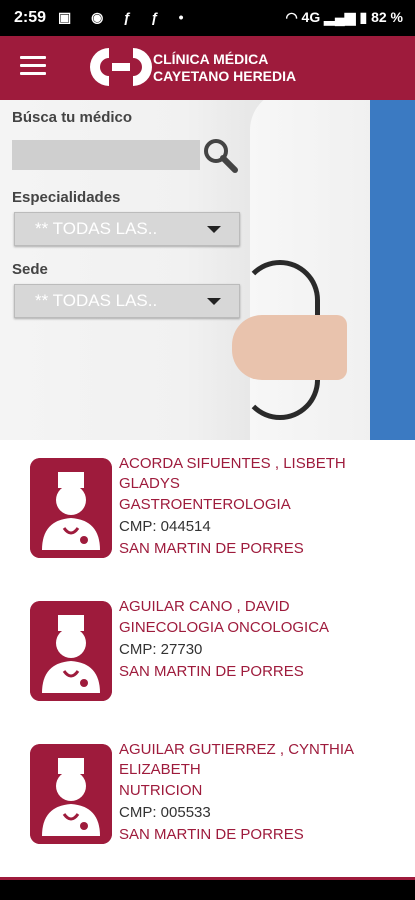 Image resolution: width=415 pixels, height=900 pixels. Describe the element at coordinates (225, 76) in the screenshot. I see `brand-line-2: CAYETANO HEREDIA` at that location.